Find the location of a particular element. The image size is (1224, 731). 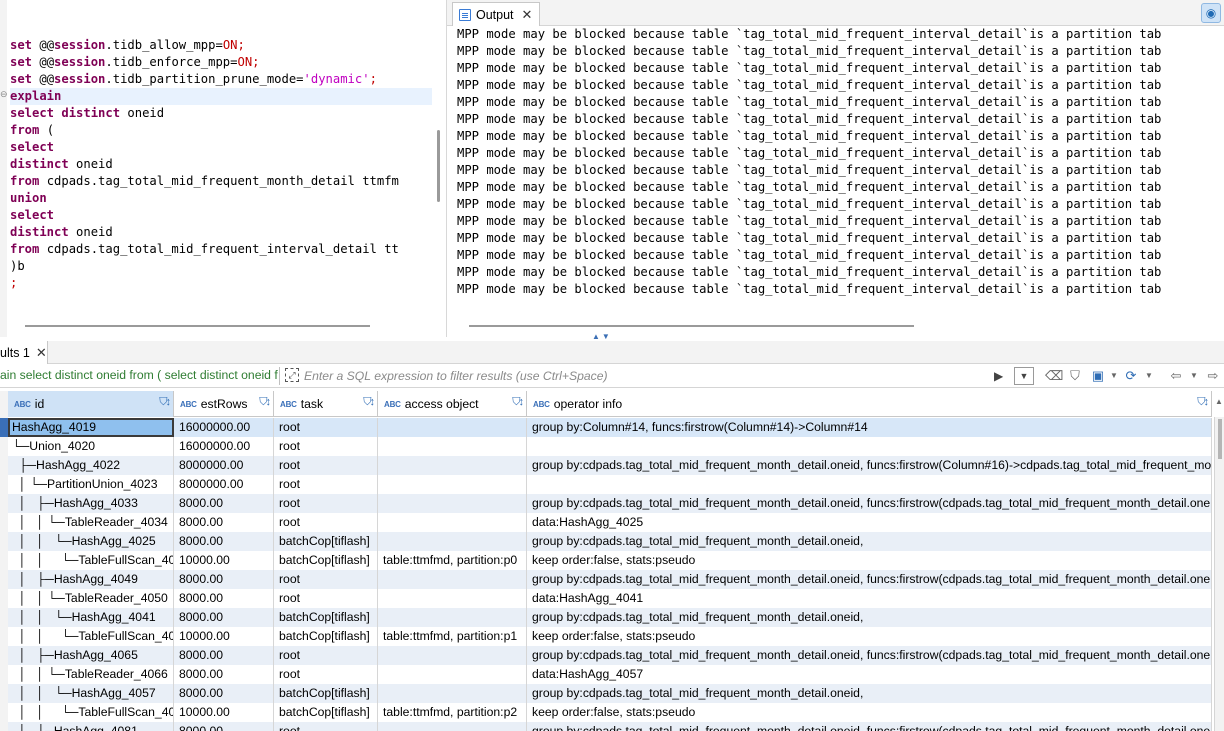

editor-horizontal-scrollbar is located at coordinates (197, 326).